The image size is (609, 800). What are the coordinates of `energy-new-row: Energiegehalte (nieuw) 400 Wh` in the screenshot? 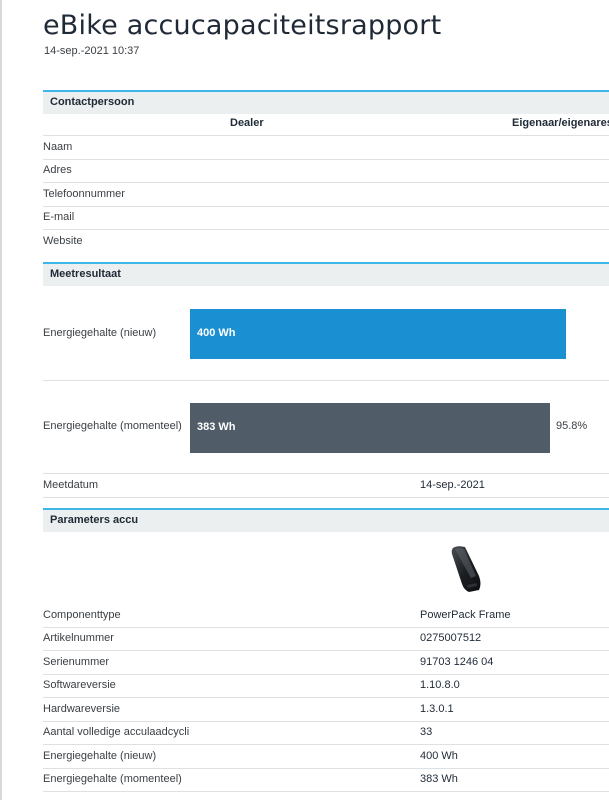 It's located at (326, 333).